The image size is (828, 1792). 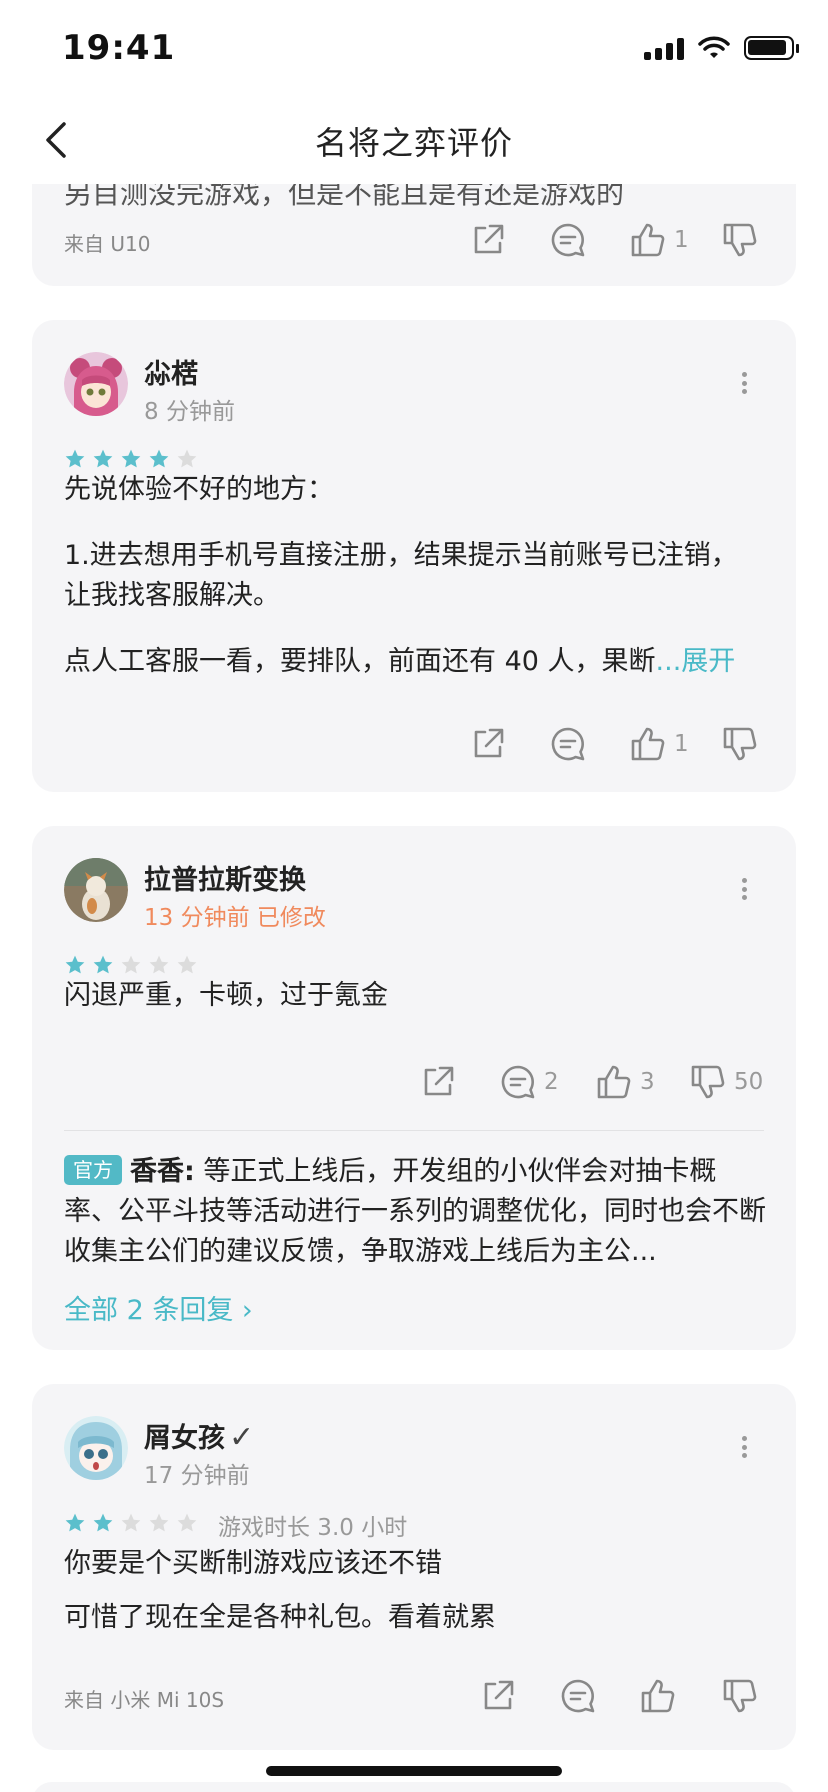 I want to click on battery-icon, so click(x=771, y=48).